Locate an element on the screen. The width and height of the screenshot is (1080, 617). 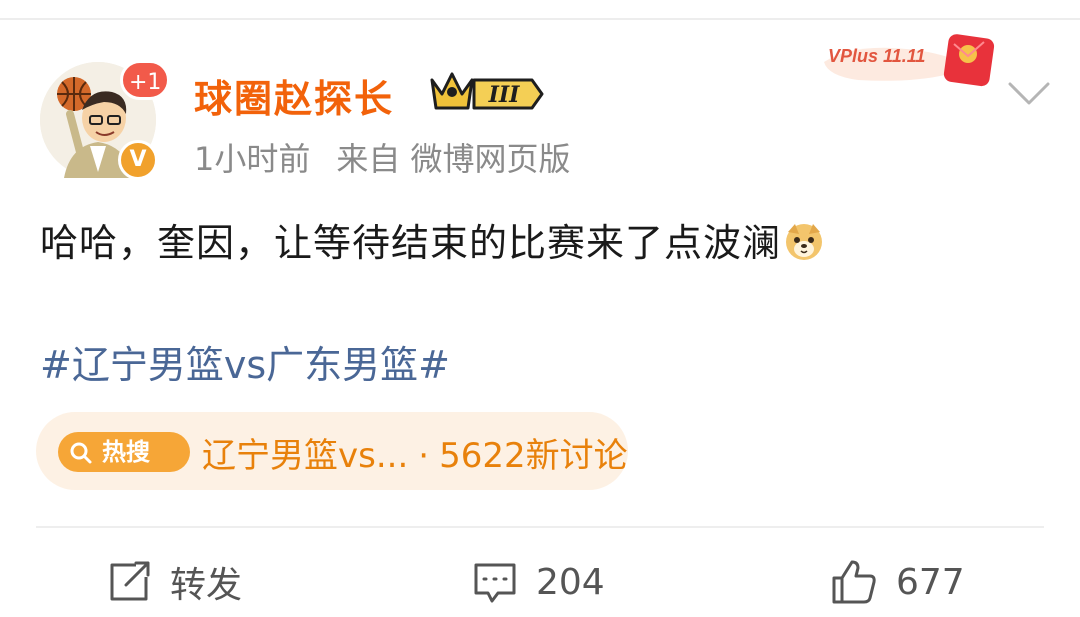
search-icon is located at coordinates (81, 453).